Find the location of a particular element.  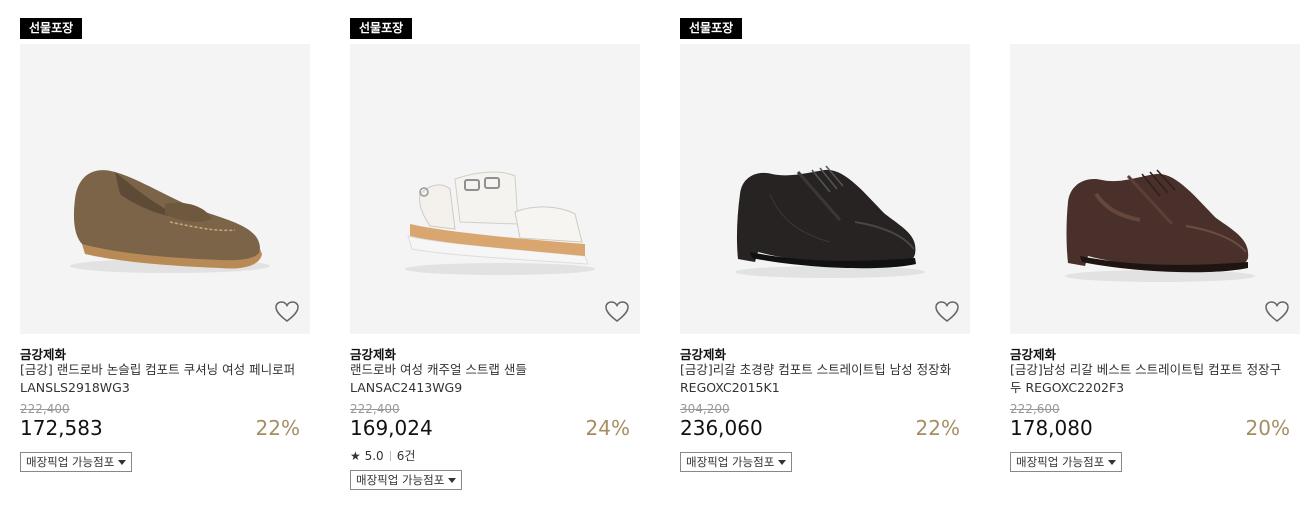

product-name: 랜드로바 여성 캐주얼 스트랩 샌들 LANSAC2413WG9 is located at coordinates (490, 378).